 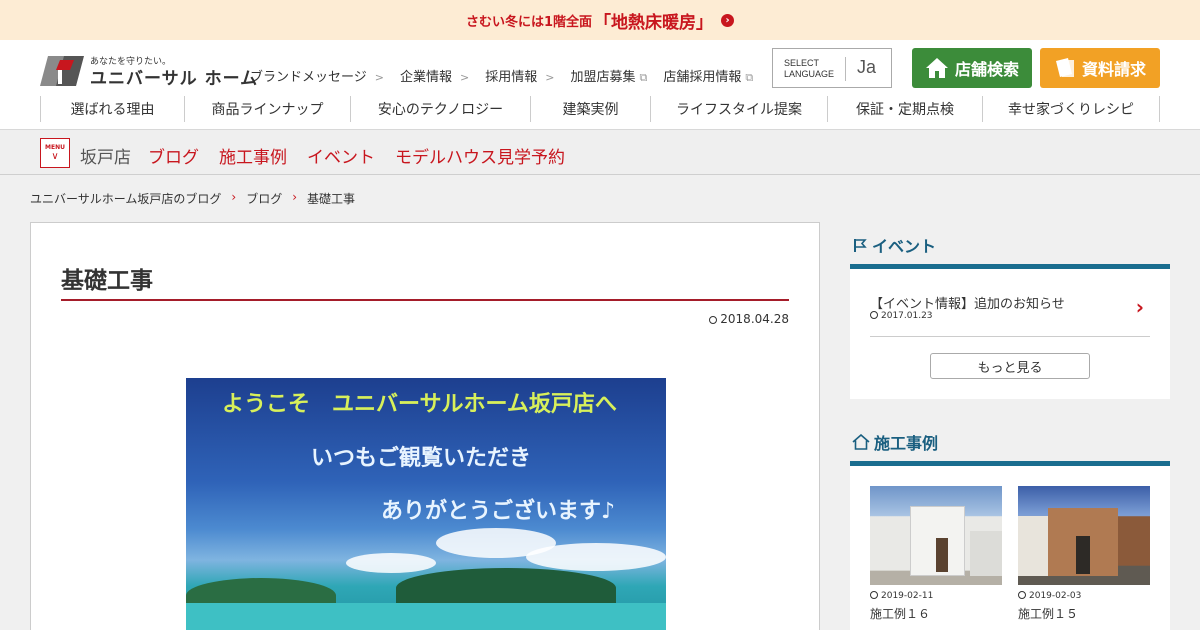 What do you see at coordinates (754, 319) in the screenshot?
I see `article-date-text: 2018.04.28` at bounding box center [754, 319].